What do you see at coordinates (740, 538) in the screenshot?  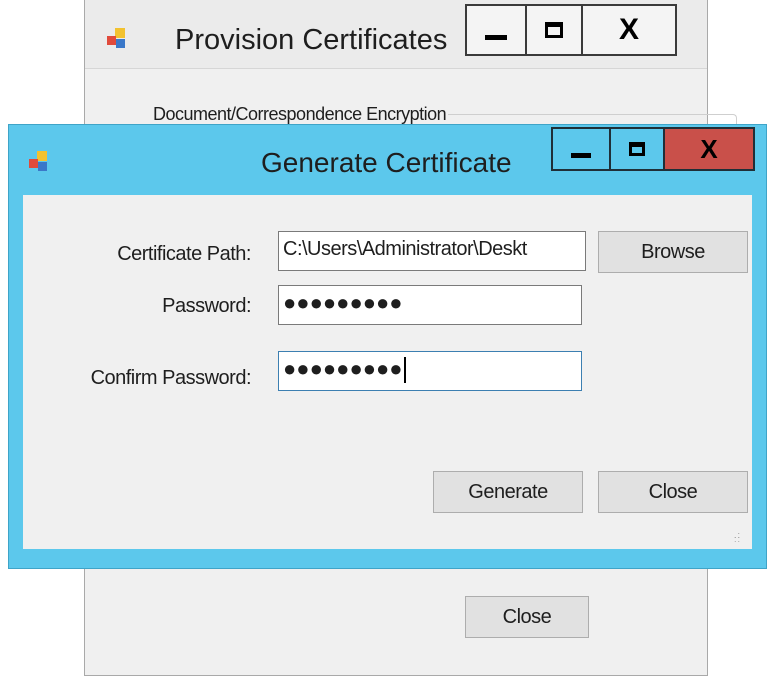 I see `resize-grip-icon: .:::` at bounding box center [740, 538].